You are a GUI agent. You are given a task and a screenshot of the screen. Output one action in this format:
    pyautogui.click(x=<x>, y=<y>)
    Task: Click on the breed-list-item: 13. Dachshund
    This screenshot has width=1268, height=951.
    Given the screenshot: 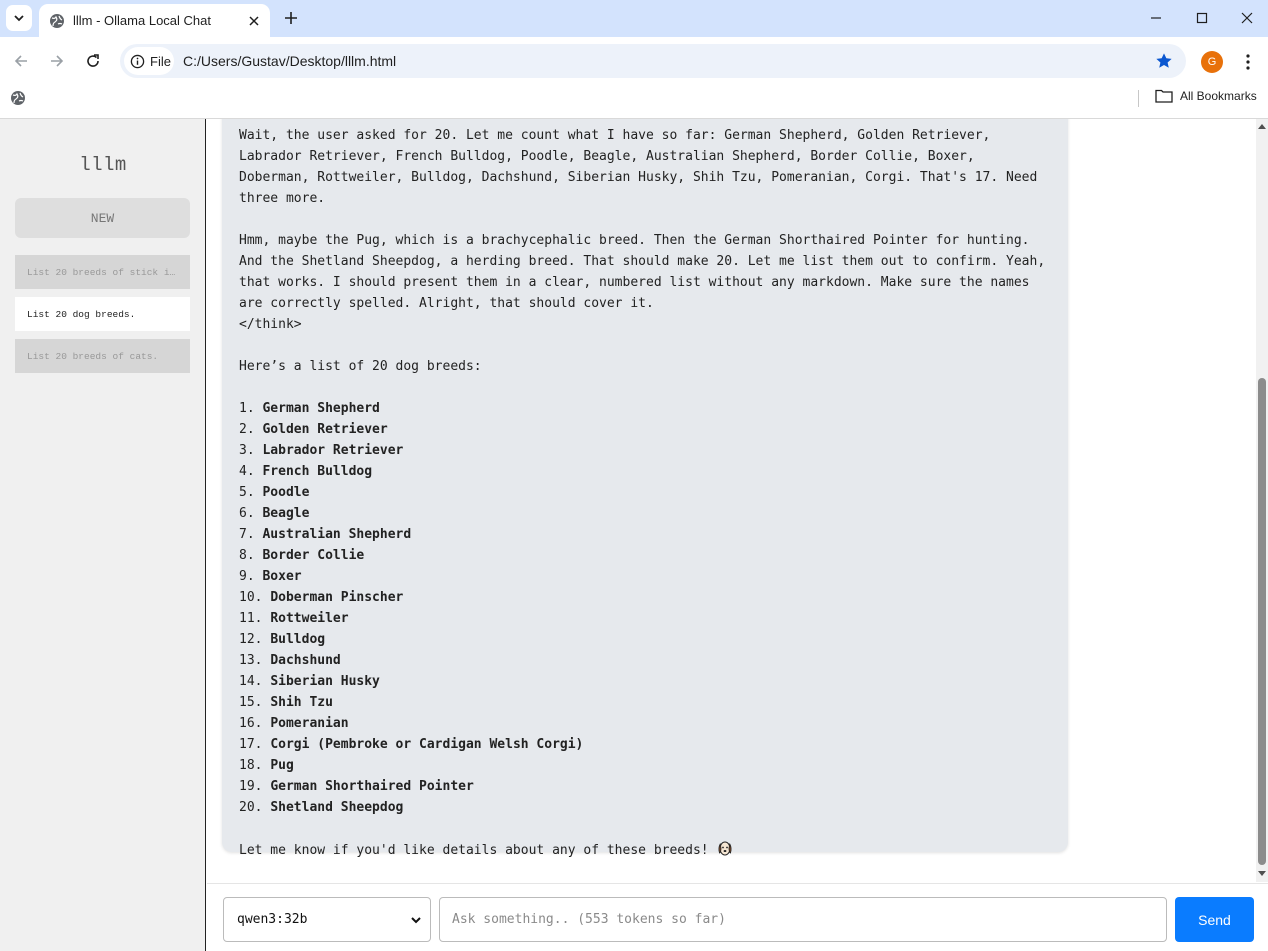 What is the action you would take?
    pyautogui.click(x=645, y=660)
    